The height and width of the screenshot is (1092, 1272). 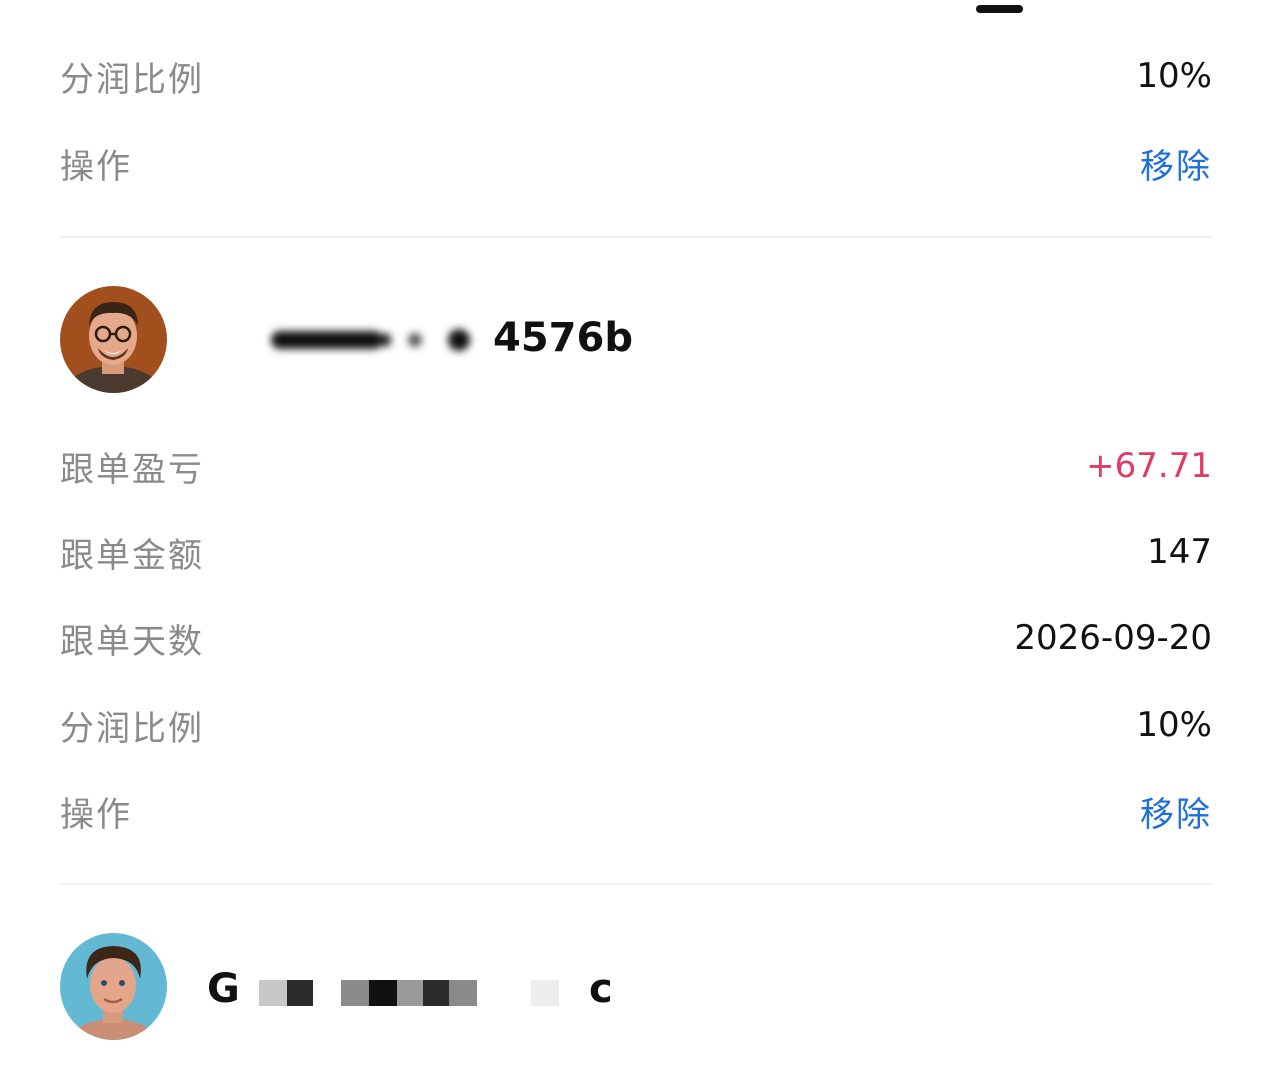 I want to click on privacy-blur, so click(x=370, y=340).